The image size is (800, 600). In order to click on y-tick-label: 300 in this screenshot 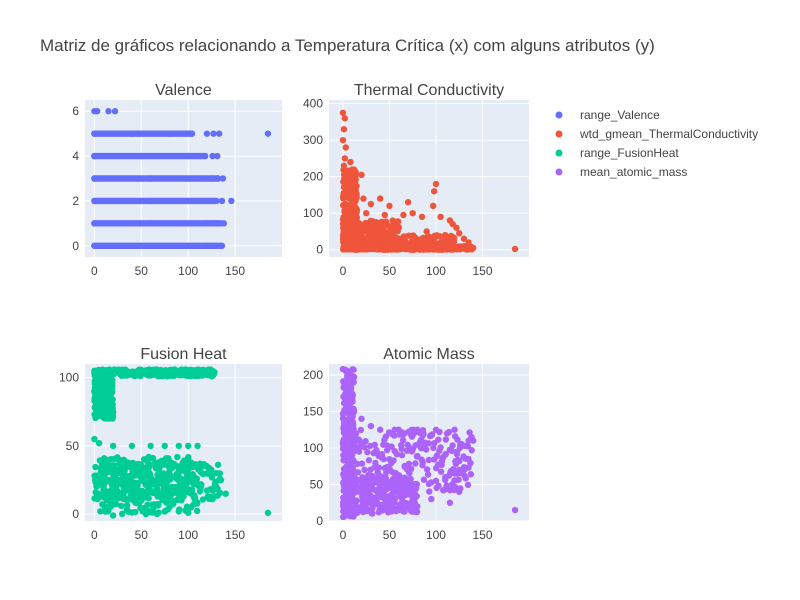, I will do `click(313, 140)`.